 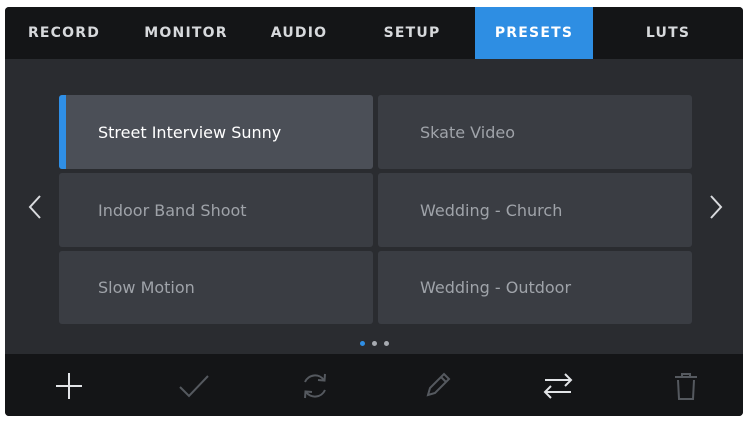 I want to click on preset-label: Street Interview Sunny, so click(x=190, y=132).